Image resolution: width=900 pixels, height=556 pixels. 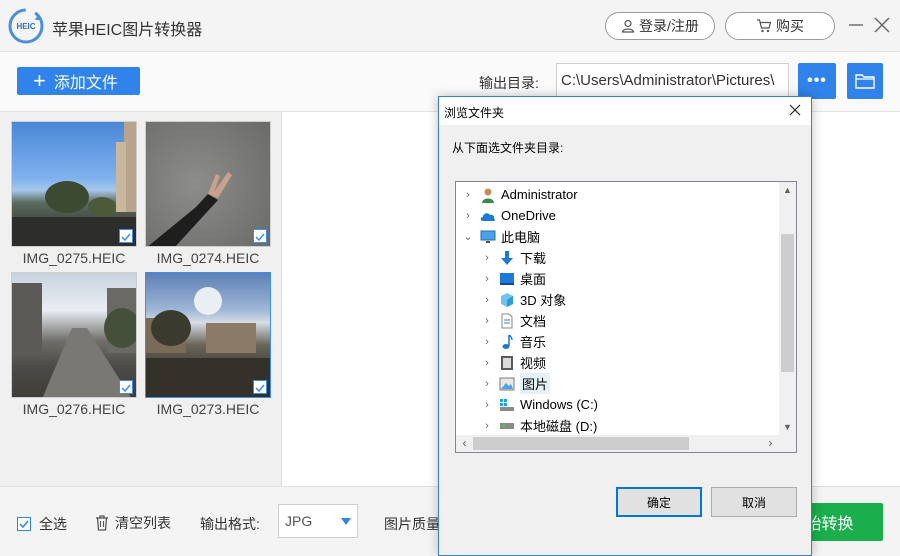 I want to click on file-name: IMG_0273.HEIC, so click(x=208, y=409).